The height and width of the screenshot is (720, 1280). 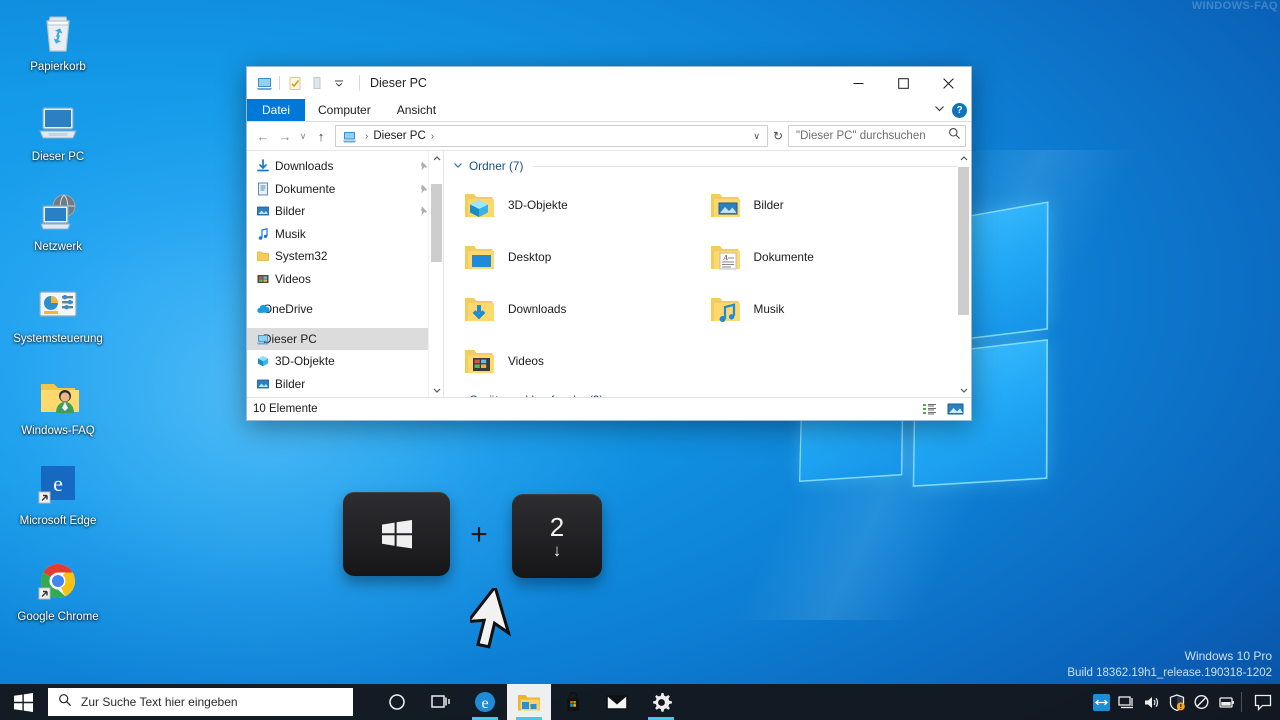 I want to click on view-buttons, so click(x=942, y=409).